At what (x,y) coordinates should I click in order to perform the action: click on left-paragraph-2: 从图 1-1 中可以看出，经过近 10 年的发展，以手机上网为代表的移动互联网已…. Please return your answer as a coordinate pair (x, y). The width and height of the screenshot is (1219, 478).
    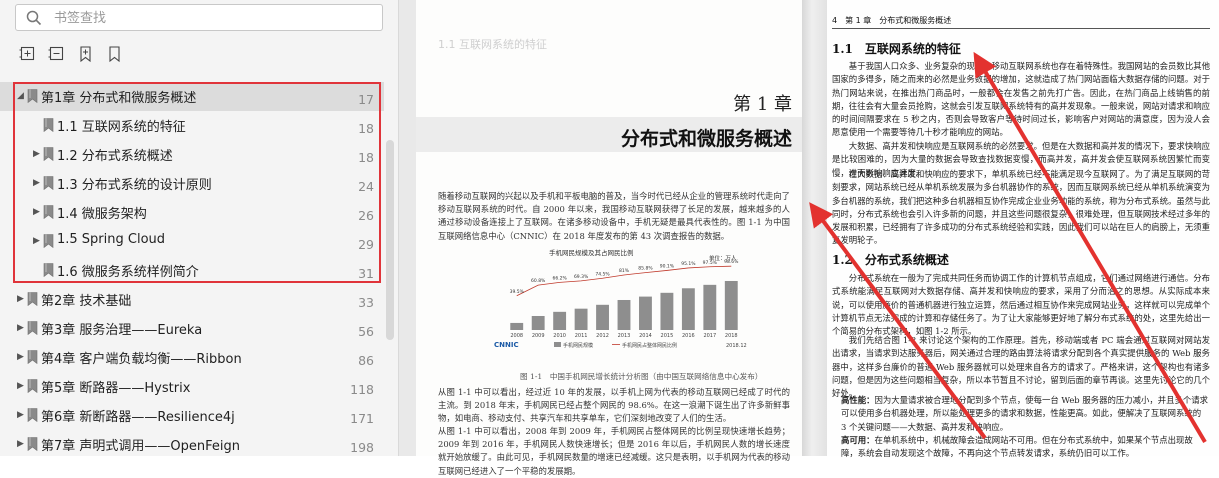
    Looking at the image, I should click on (614, 405).